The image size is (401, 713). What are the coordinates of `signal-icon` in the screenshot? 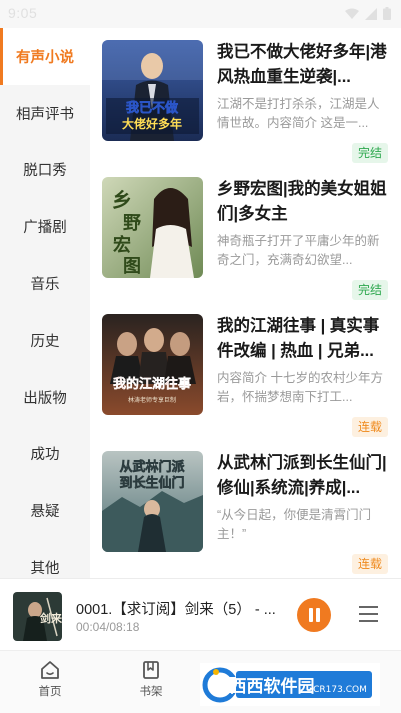 It's located at (371, 13).